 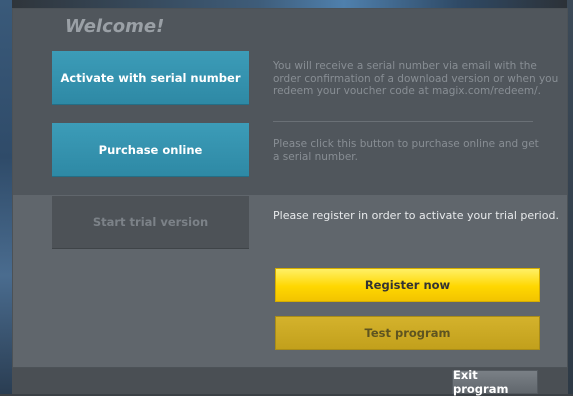 What do you see at coordinates (6, 197) in the screenshot?
I see `background-window-left` at bounding box center [6, 197].